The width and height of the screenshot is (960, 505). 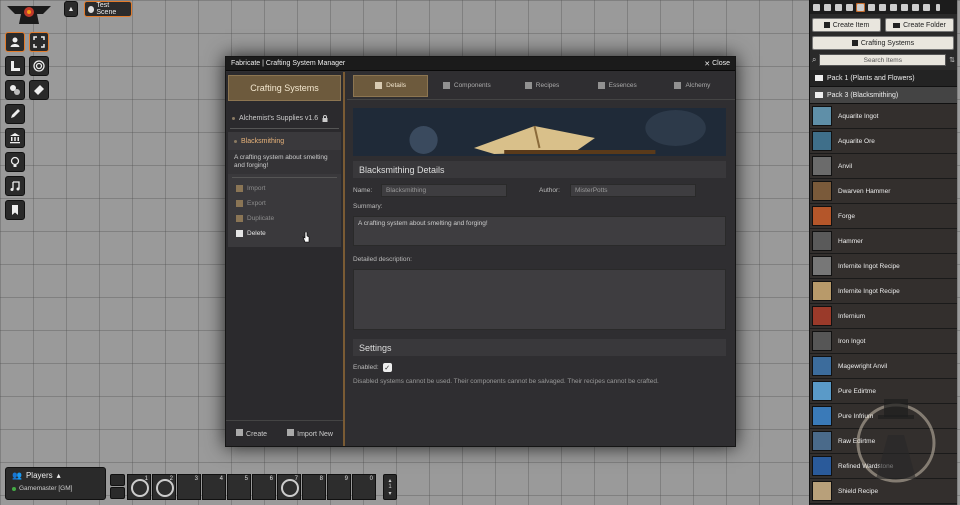 I want to click on name-input: Blacksmithing, so click(x=444, y=190).